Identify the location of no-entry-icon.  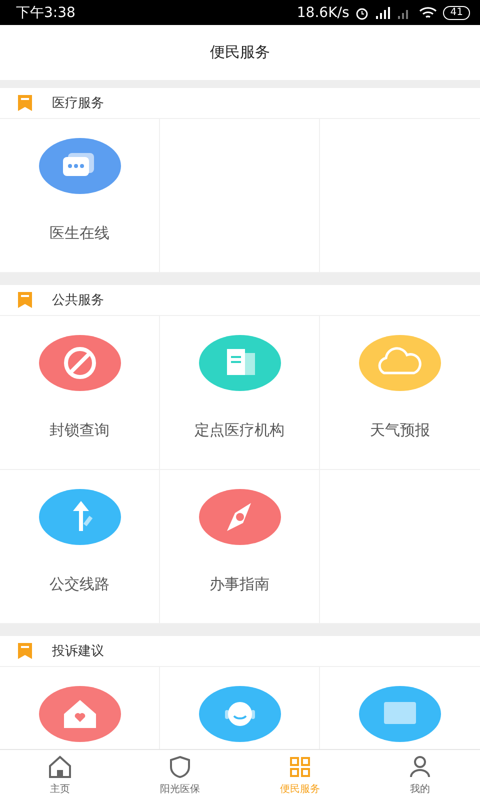
(79, 363).